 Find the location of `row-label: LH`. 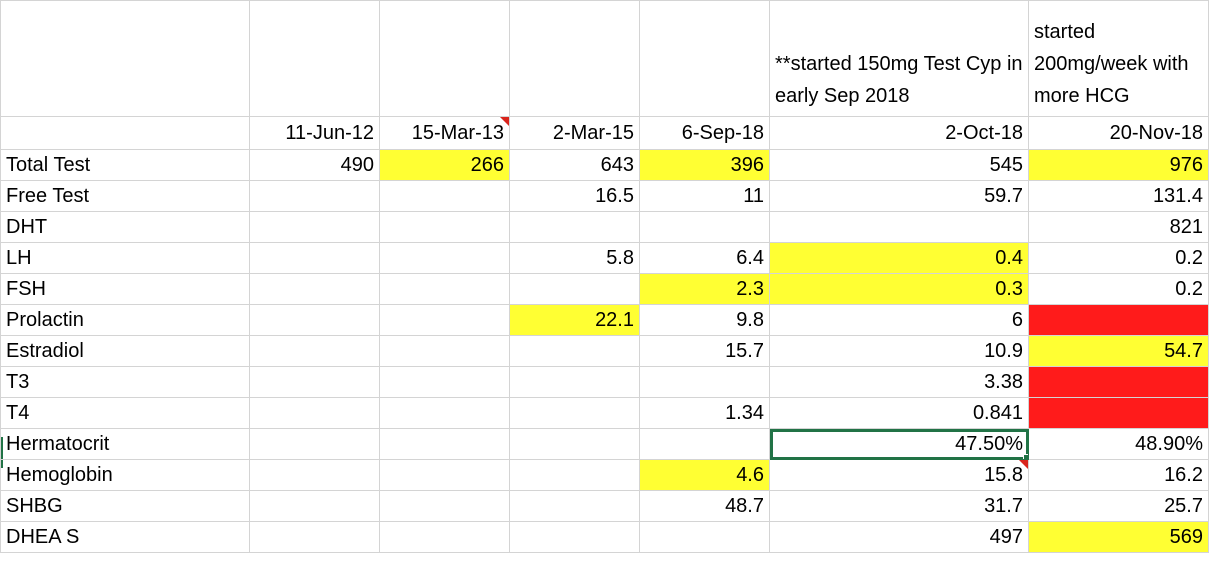

row-label: LH is located at coordinates (125, 258).